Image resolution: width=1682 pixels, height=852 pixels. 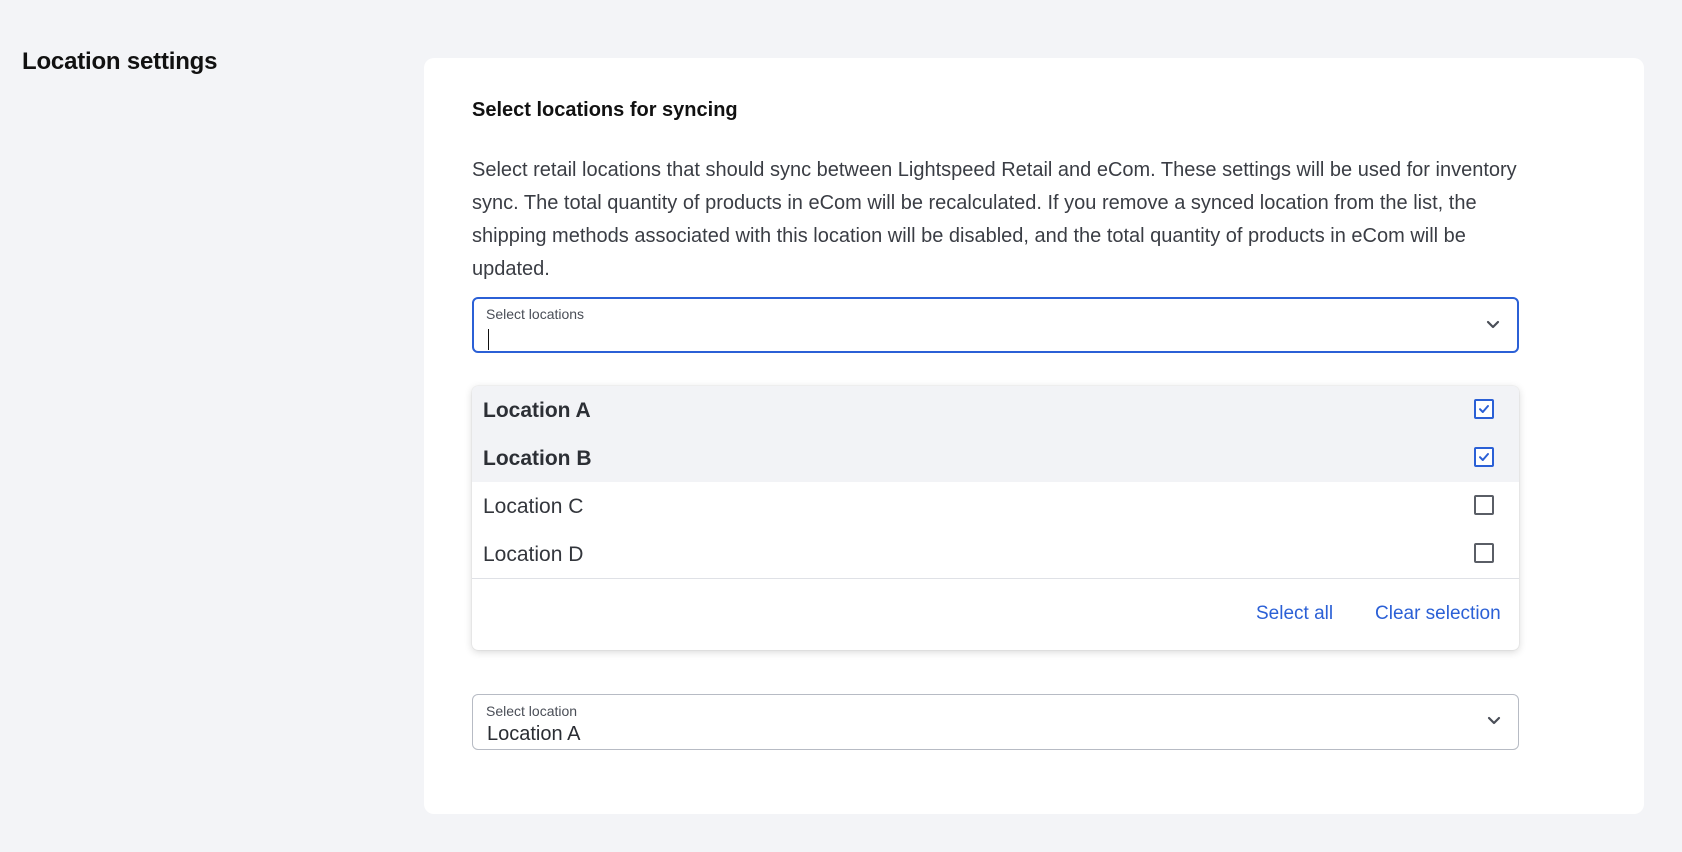 I want to click on option-label: Location D, so click(x=533, y=554).